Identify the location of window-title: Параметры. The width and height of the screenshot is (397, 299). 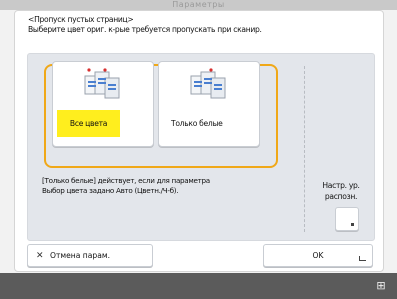
(198, 4).